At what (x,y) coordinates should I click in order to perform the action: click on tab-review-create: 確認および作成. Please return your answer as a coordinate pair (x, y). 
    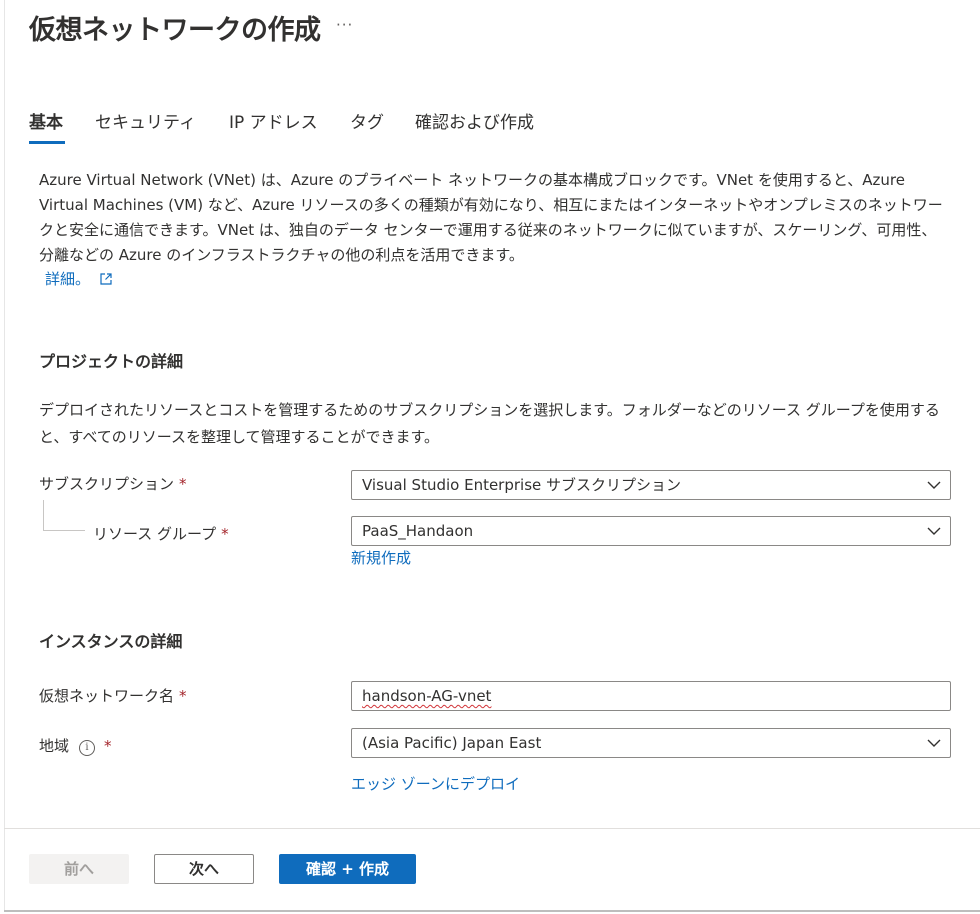
    Looking at the image, I should click on (474, 120).